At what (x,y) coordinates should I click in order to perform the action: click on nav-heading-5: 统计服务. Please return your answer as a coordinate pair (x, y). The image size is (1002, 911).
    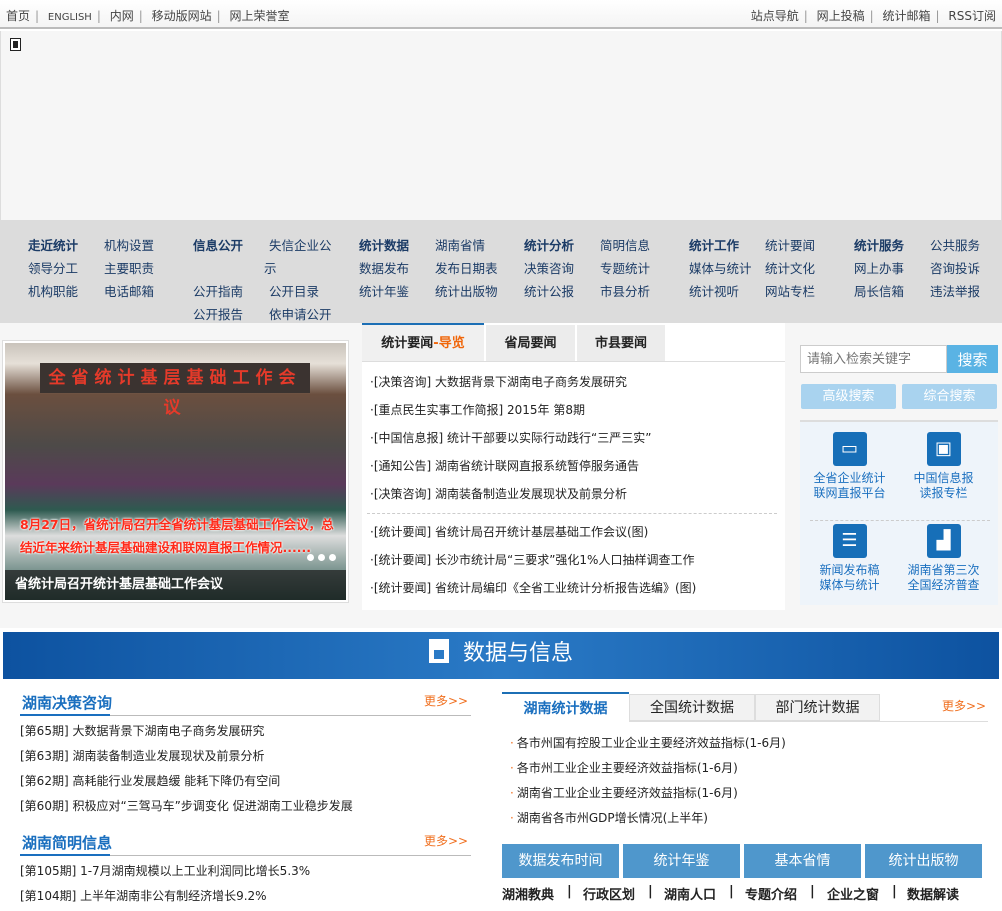
    Looking at the image, I should click on (879, 244).